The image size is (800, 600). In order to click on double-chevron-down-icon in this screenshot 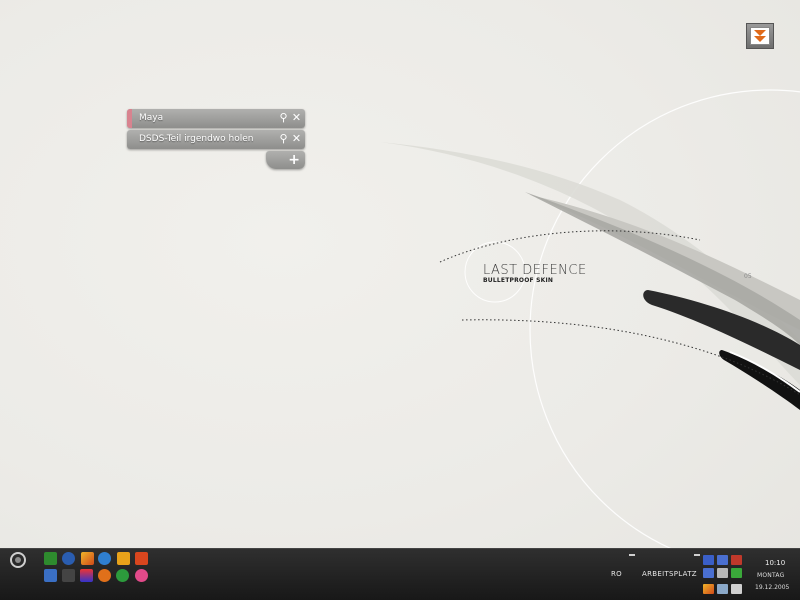, I will do `click(760, 36)`.